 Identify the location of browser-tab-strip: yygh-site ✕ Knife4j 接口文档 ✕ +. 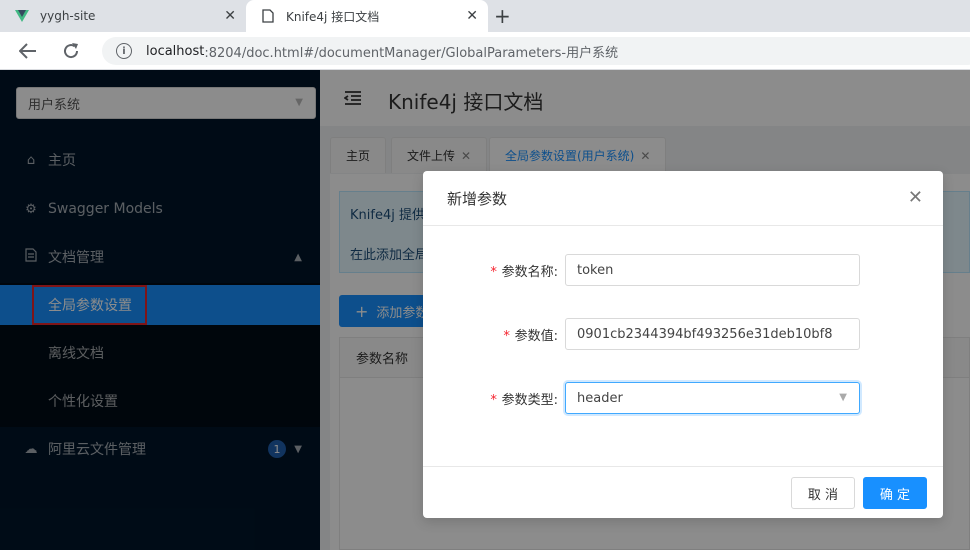
(485, 16).